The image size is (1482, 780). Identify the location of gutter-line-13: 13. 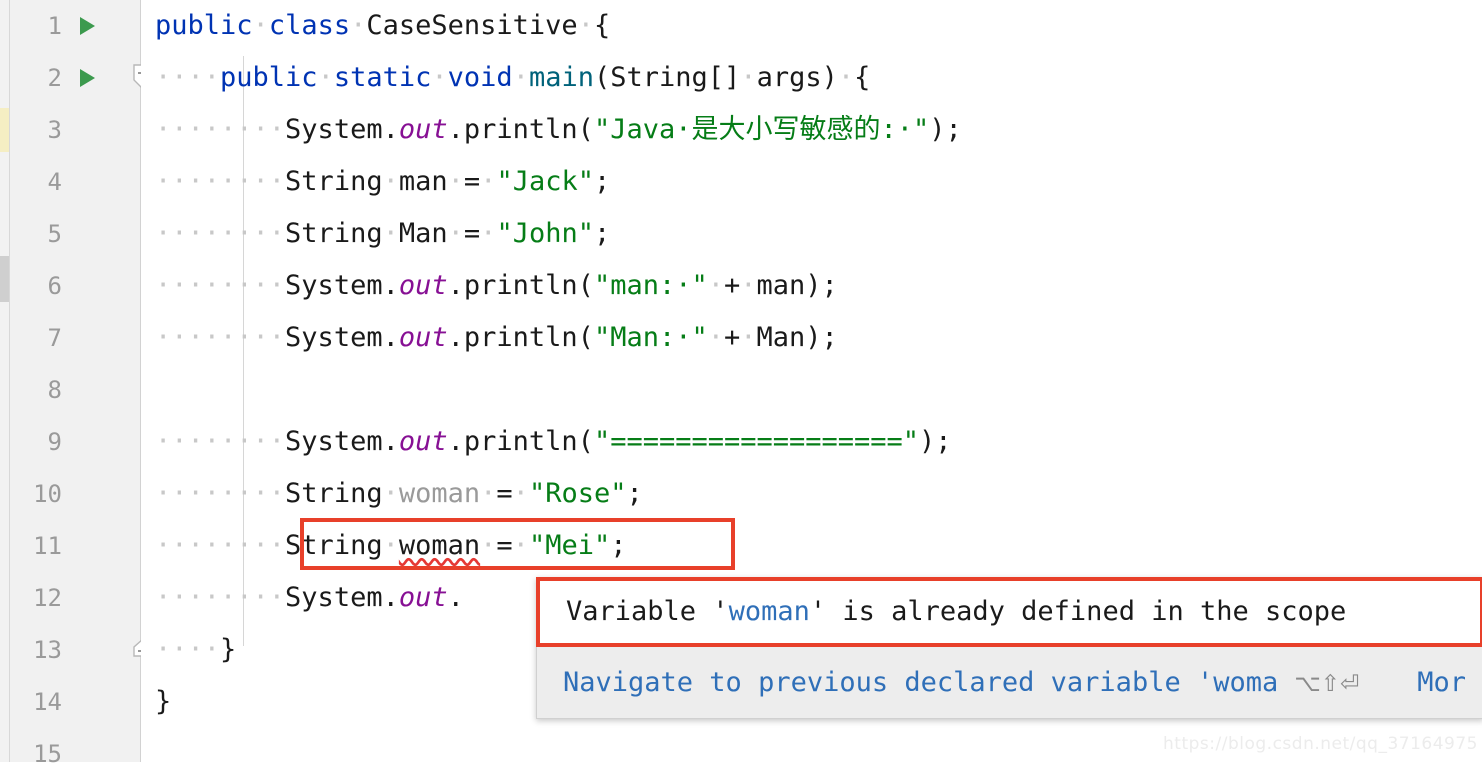
(81, 650).